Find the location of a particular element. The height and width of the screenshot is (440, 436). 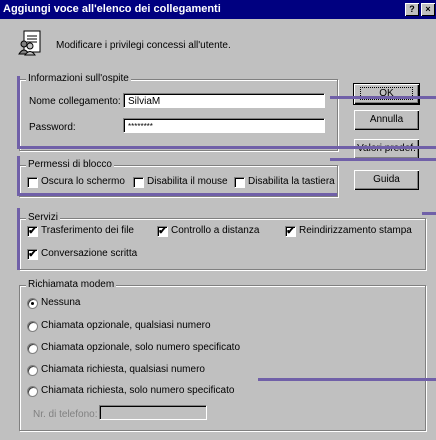

guest-info-group is located at coordinates (178, 115).